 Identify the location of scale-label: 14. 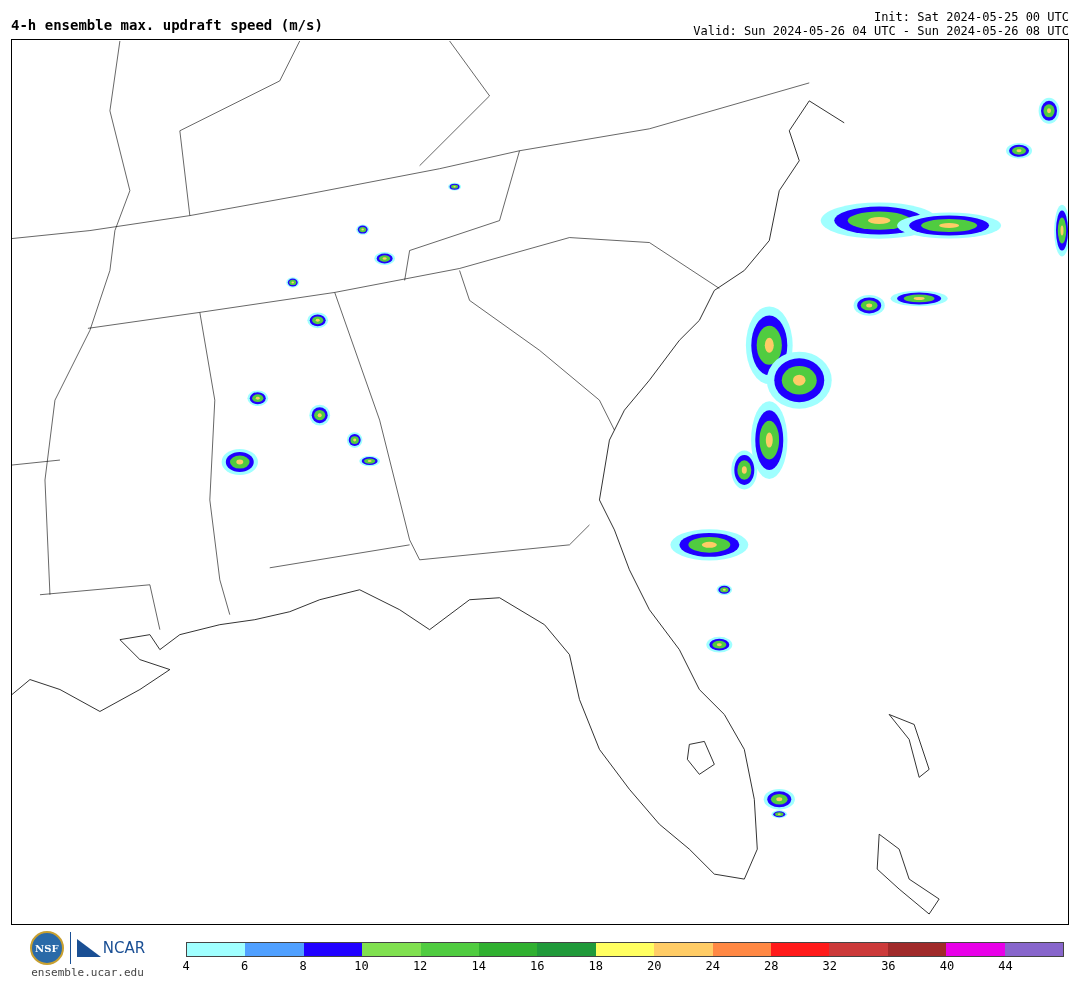
(478, 966).